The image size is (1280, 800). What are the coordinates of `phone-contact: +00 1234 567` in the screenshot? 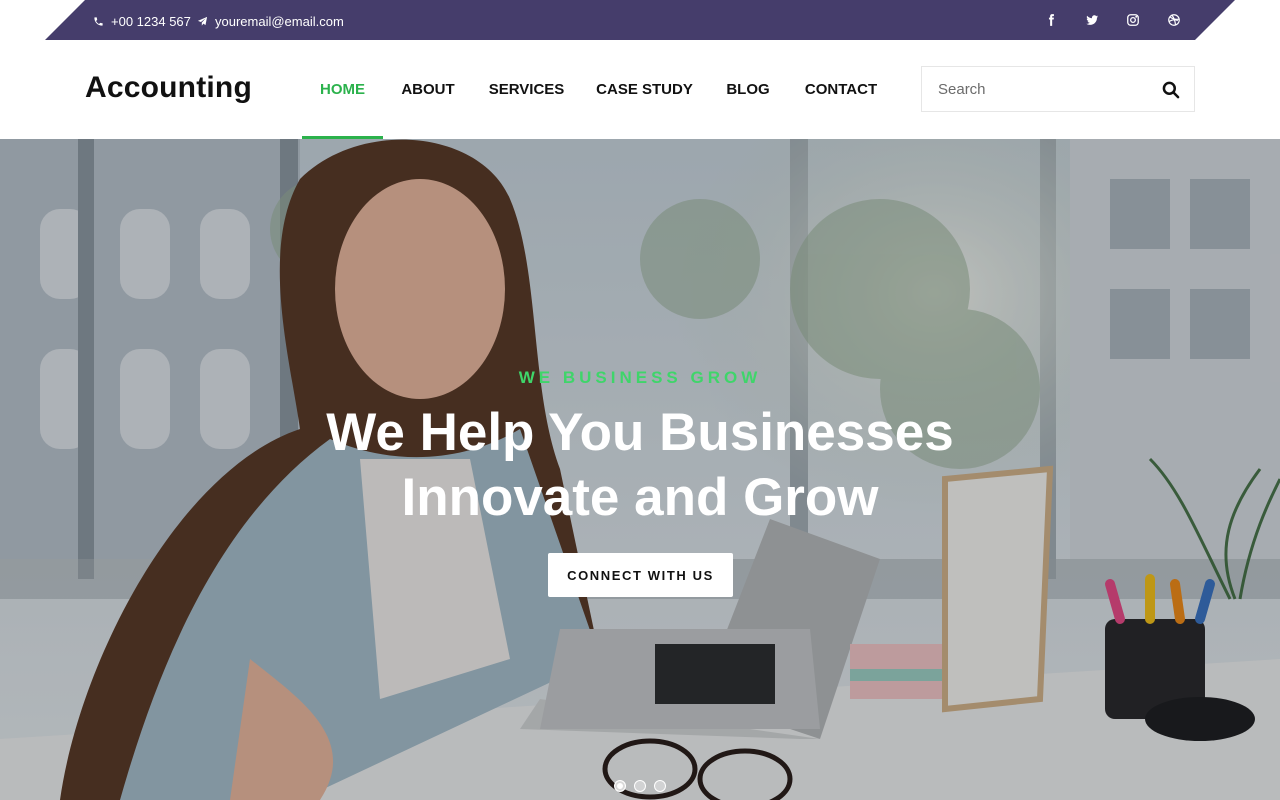 It's located at (142, 21).